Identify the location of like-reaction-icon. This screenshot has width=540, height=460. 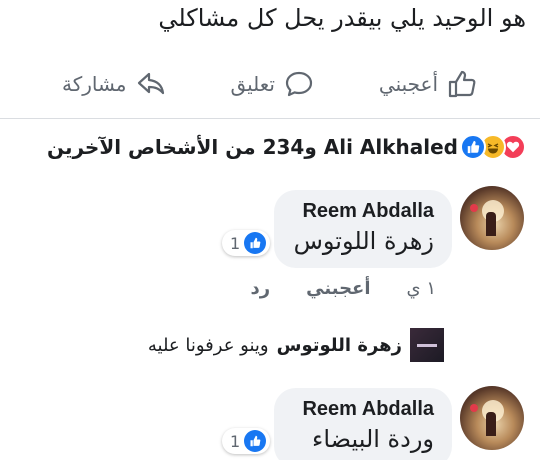
(473, 147).